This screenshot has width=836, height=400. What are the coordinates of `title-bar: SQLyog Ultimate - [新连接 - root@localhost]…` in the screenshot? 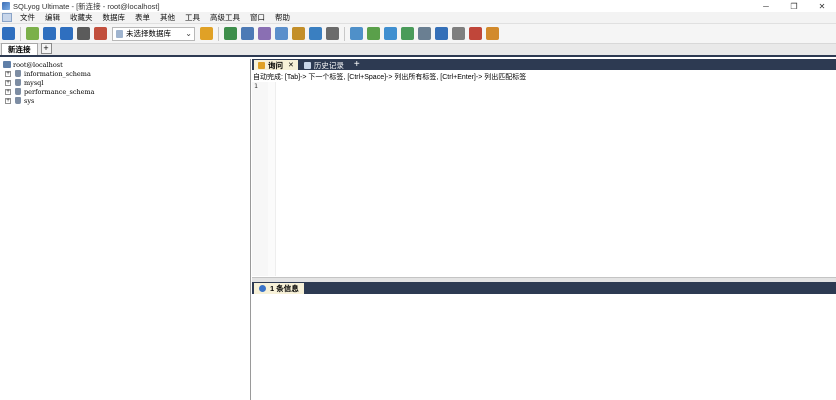 It's located at (418, 6).